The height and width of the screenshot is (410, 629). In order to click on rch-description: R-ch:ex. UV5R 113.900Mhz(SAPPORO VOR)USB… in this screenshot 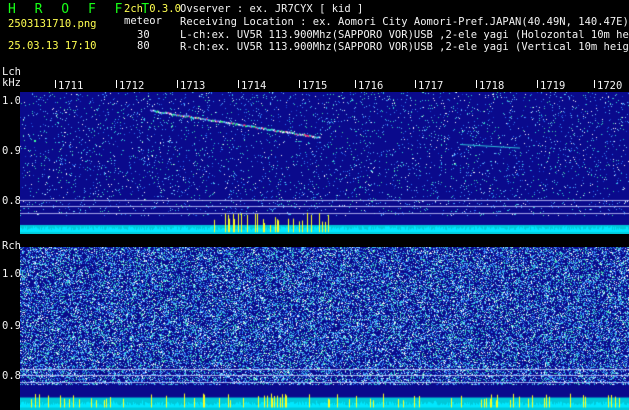, I will do `click(404, 47)`.